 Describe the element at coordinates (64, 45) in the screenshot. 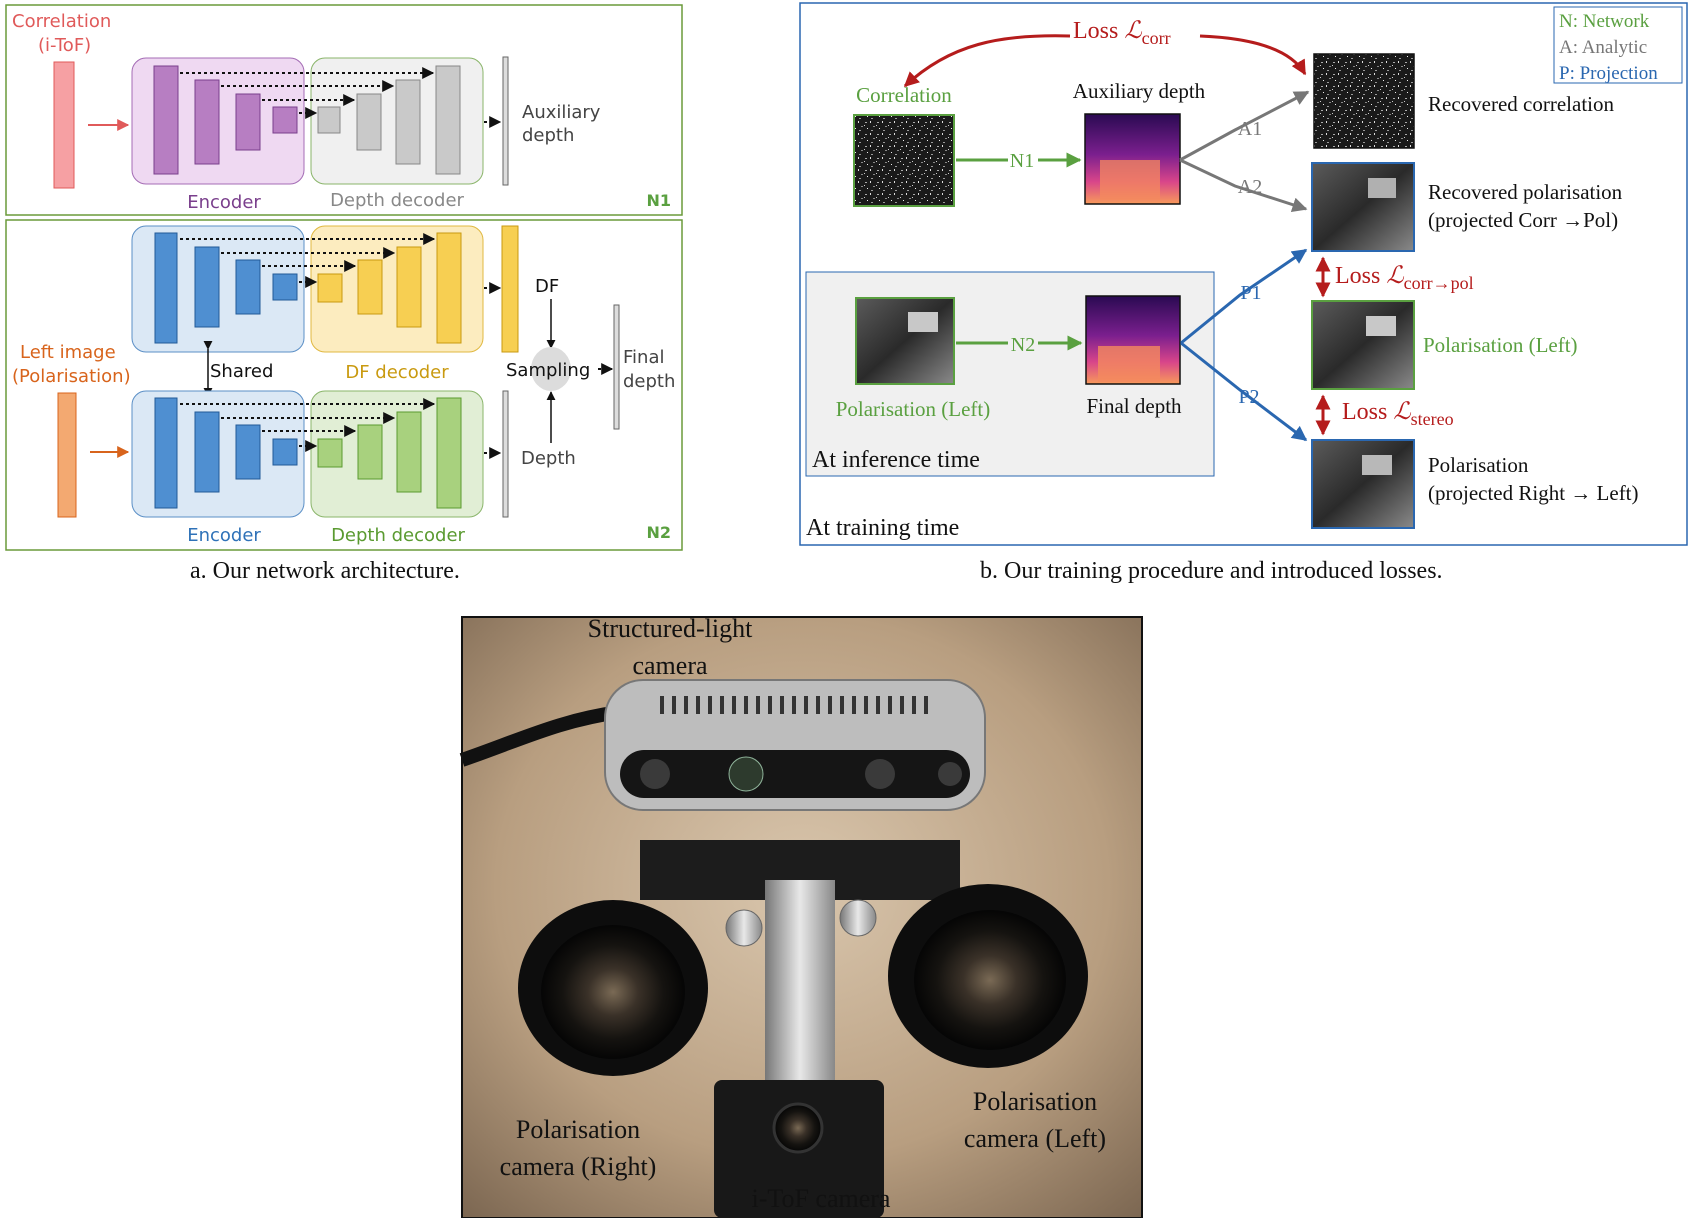

I see `n1-input-label-line2: (i-ToF)` at that location.